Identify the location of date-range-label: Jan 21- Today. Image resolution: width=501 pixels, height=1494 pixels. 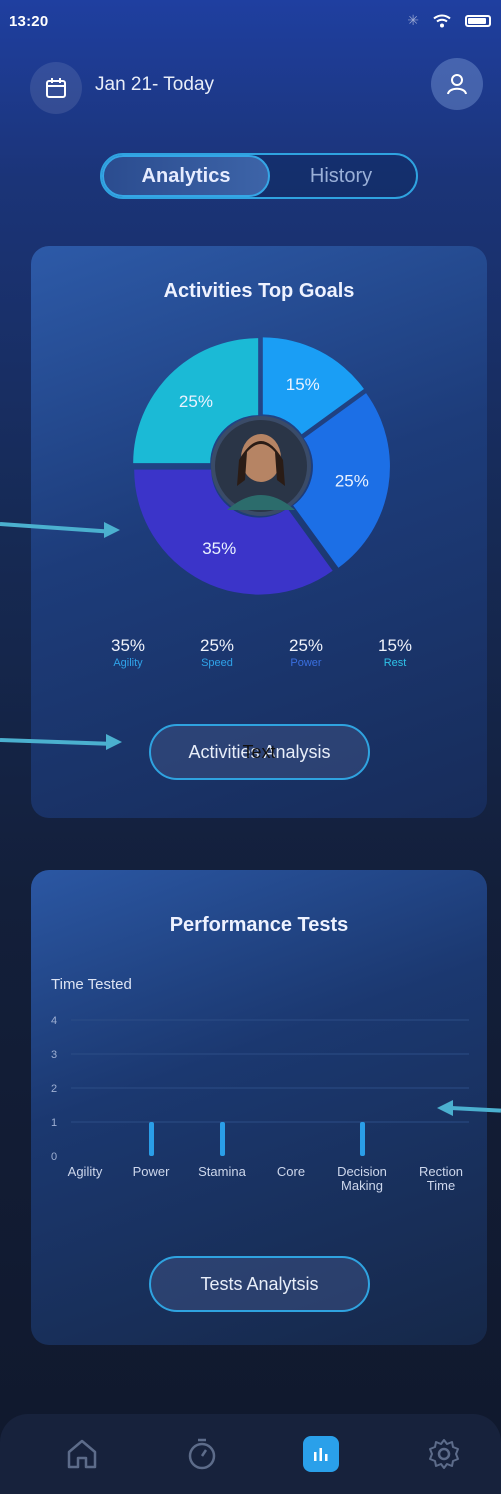
(154, 85).